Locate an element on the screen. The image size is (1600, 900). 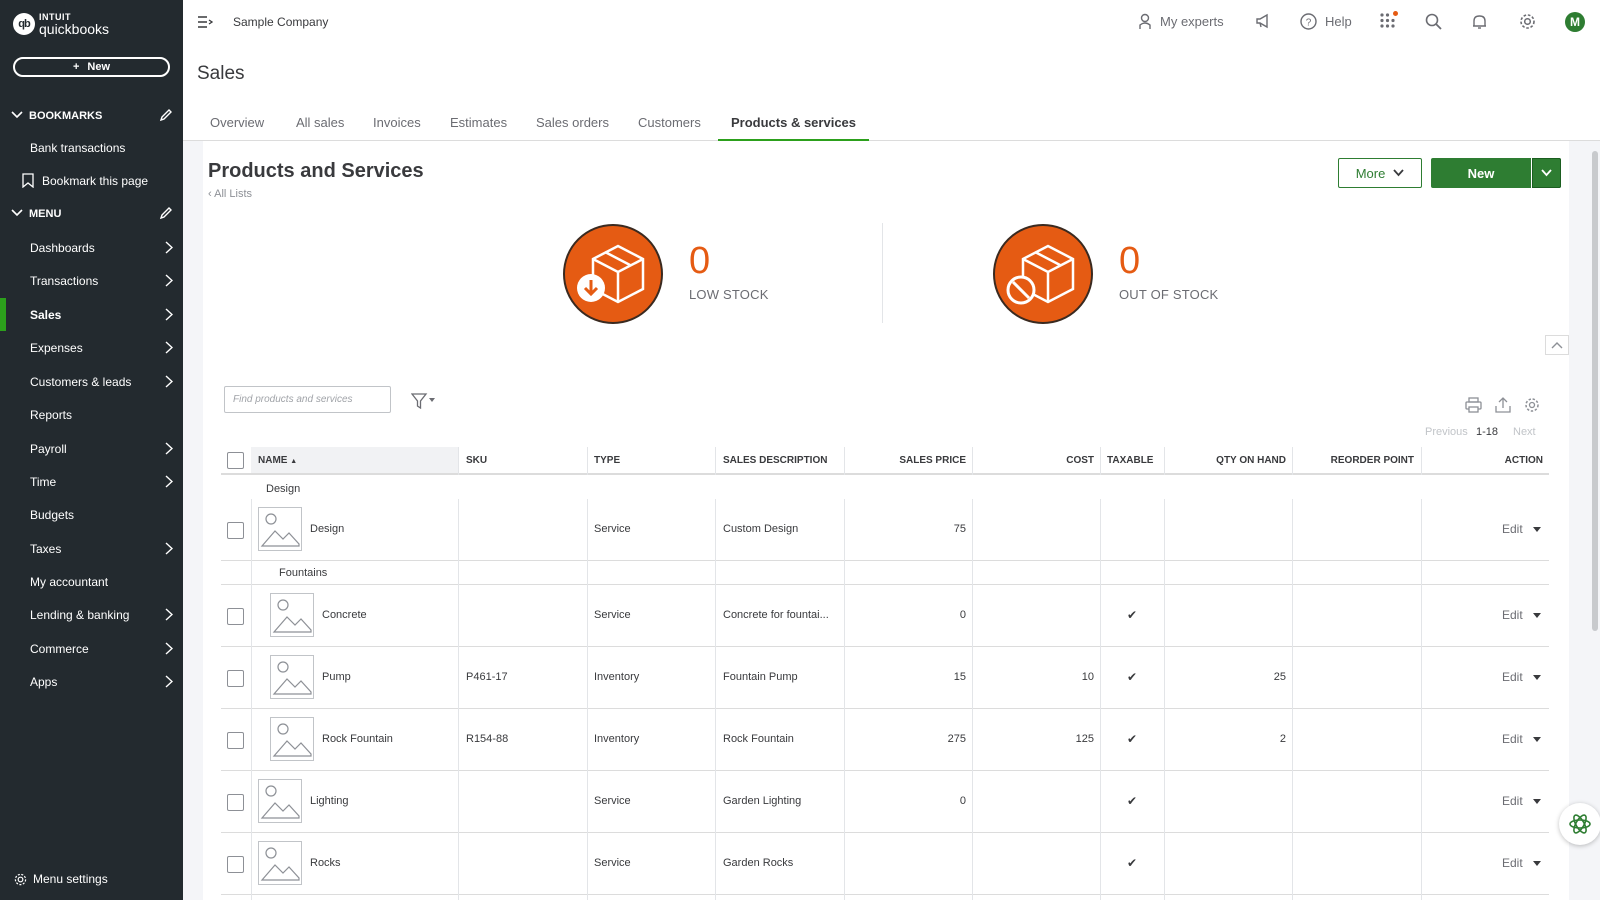
print-button is located at coordinates (1473, 407).